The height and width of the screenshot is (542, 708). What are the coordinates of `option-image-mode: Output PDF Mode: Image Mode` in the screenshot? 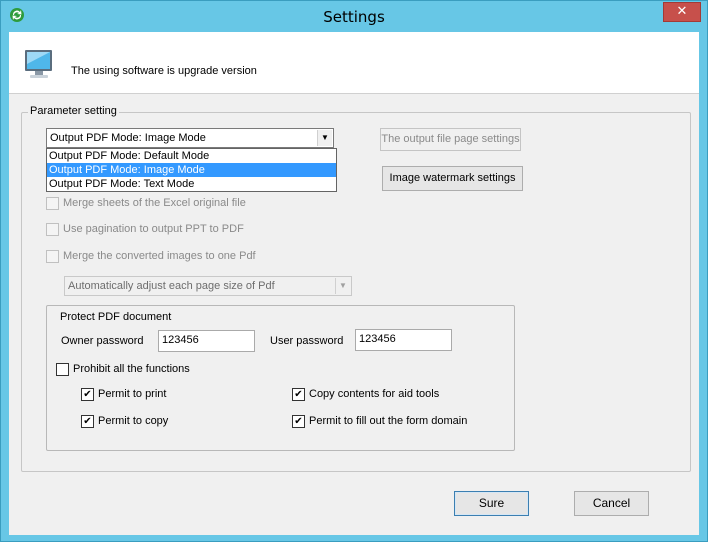 It's located at (191, 170).